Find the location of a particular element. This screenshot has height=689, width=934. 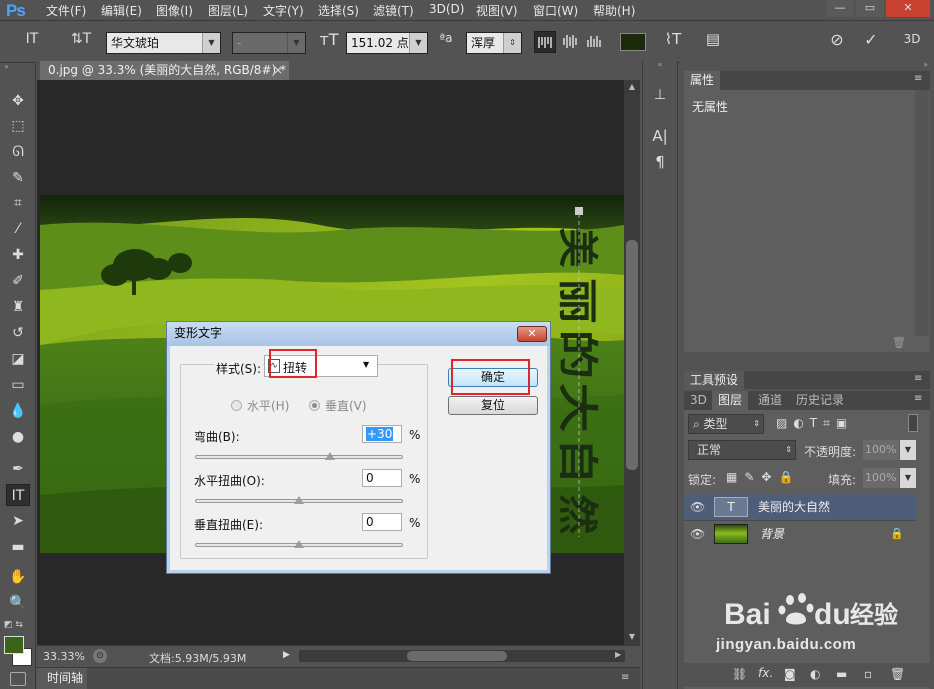

align-left-button is located at coordinates (545, 42).